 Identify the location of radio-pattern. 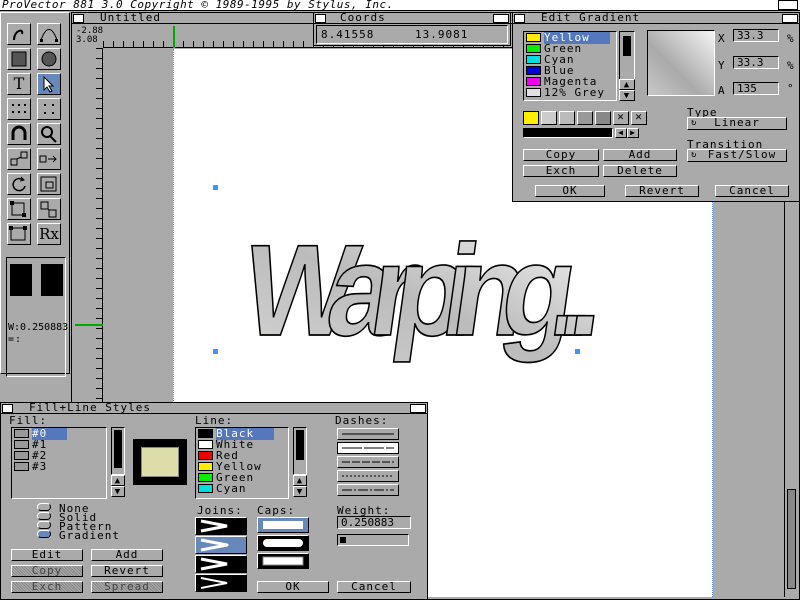
(44, 525).